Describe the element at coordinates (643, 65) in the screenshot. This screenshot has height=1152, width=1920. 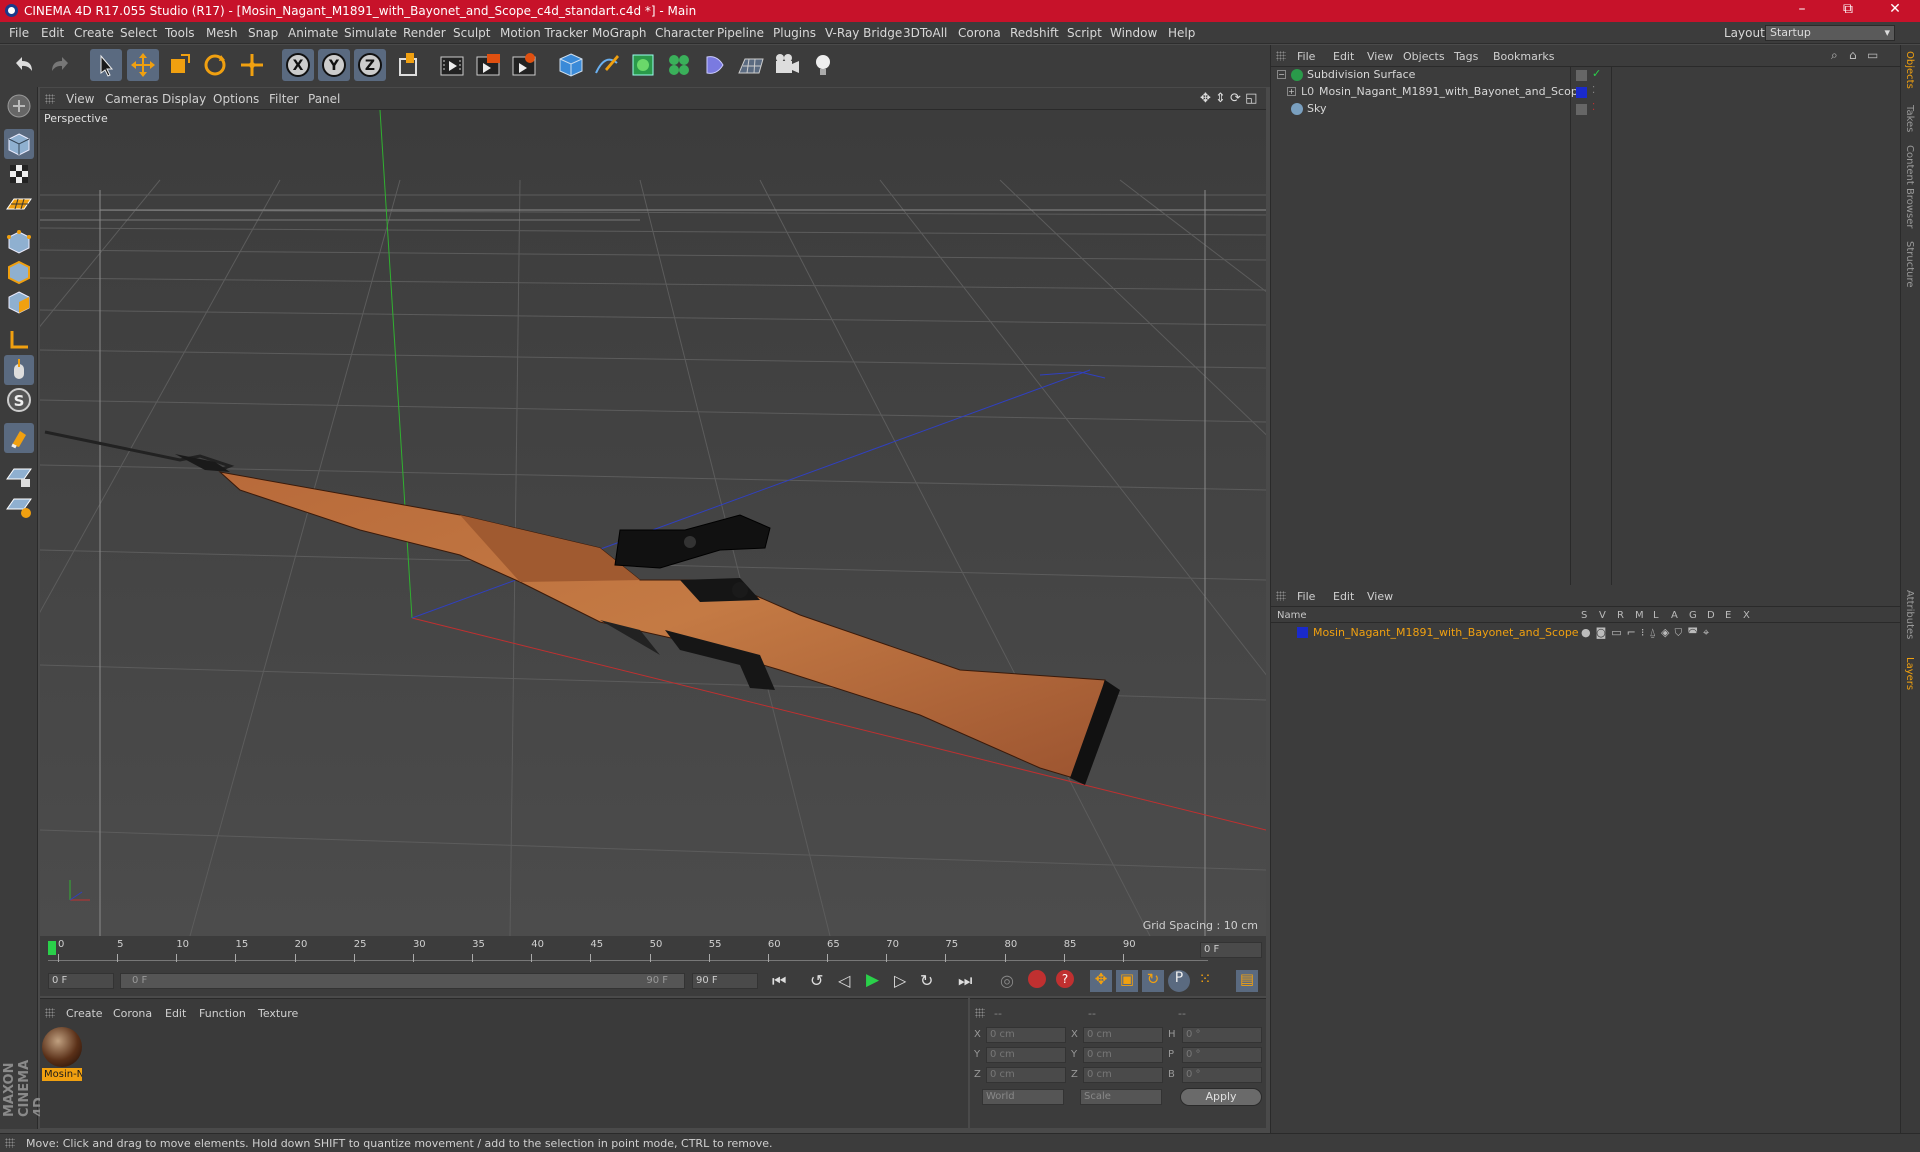
I see `subdivision-surface-icon` at that location.